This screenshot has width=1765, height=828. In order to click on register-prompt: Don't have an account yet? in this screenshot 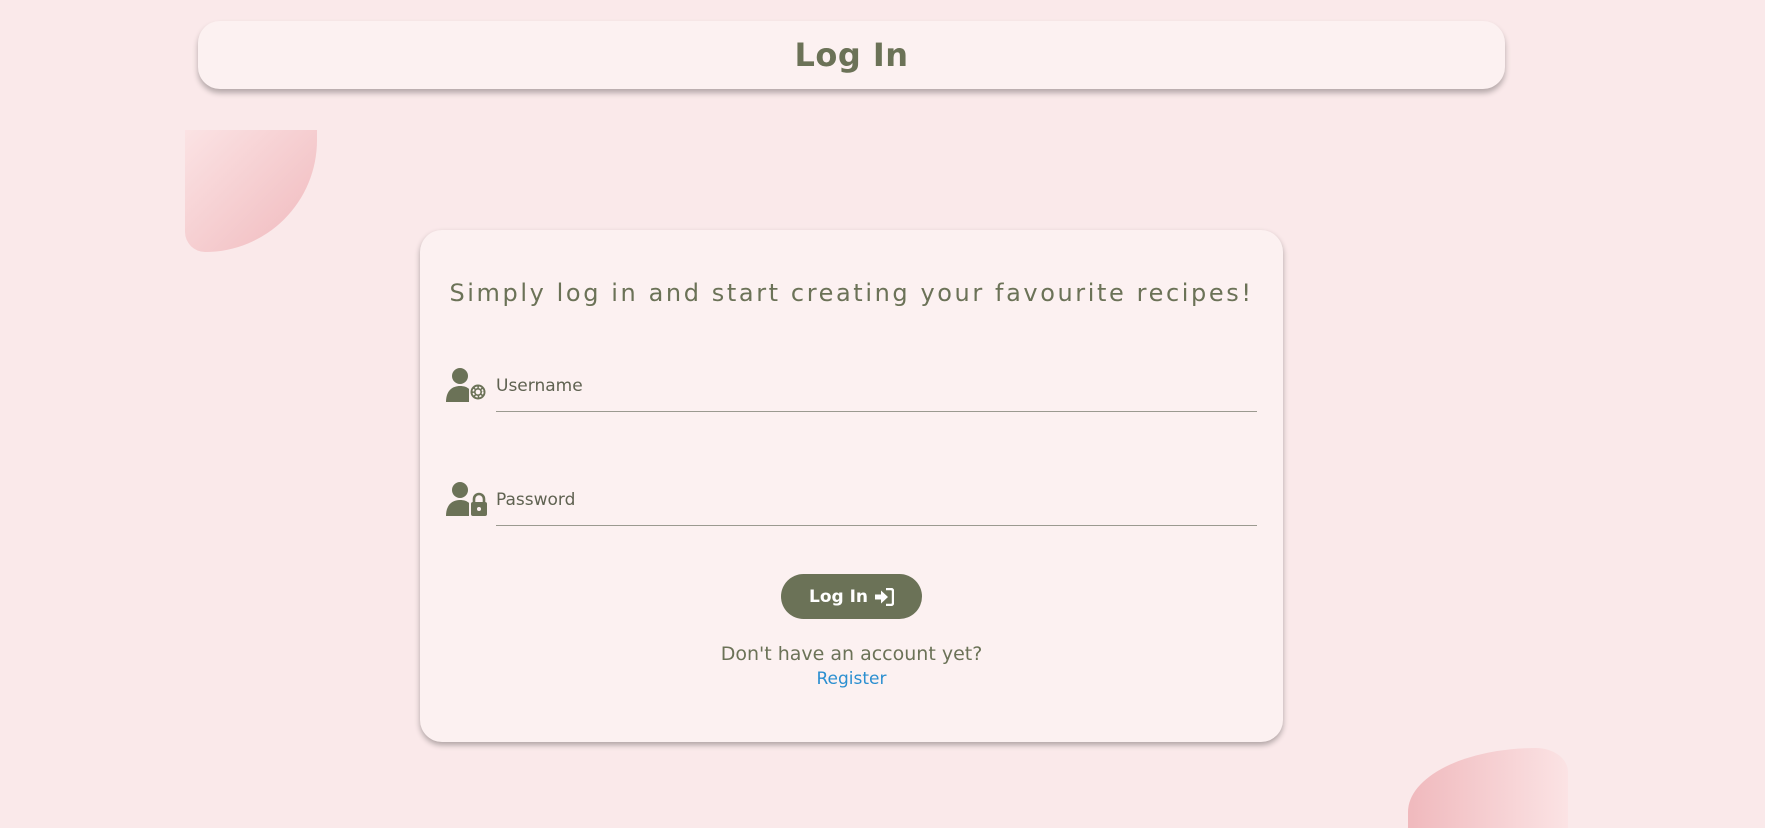, I will do `click(851, 654)`.